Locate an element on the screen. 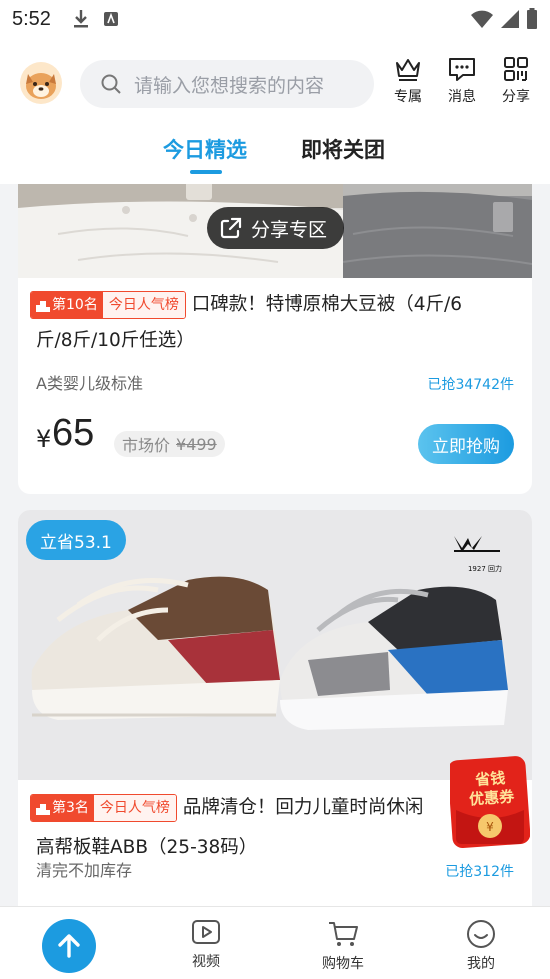 The image size is (550, 979). share-label: 分享 is located at coordinates (516, 97).